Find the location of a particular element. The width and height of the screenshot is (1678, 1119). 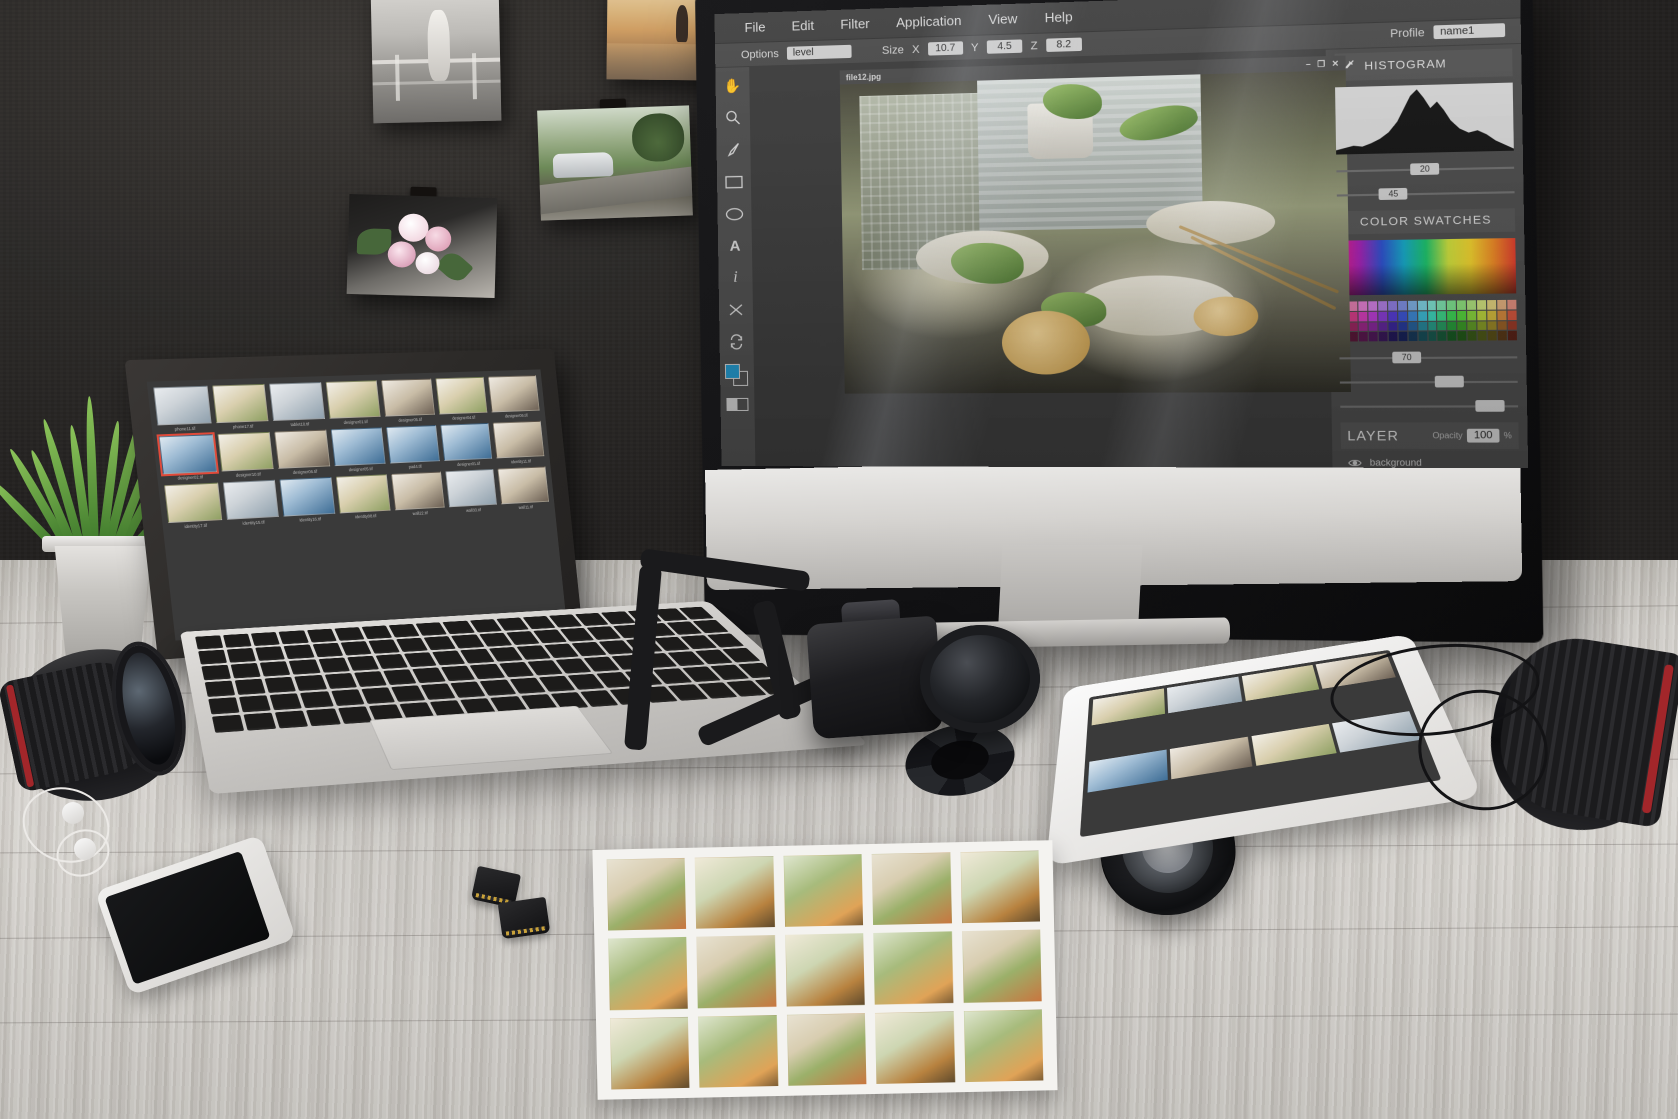

slider-5-knob is located at coordinates (1489, 406).